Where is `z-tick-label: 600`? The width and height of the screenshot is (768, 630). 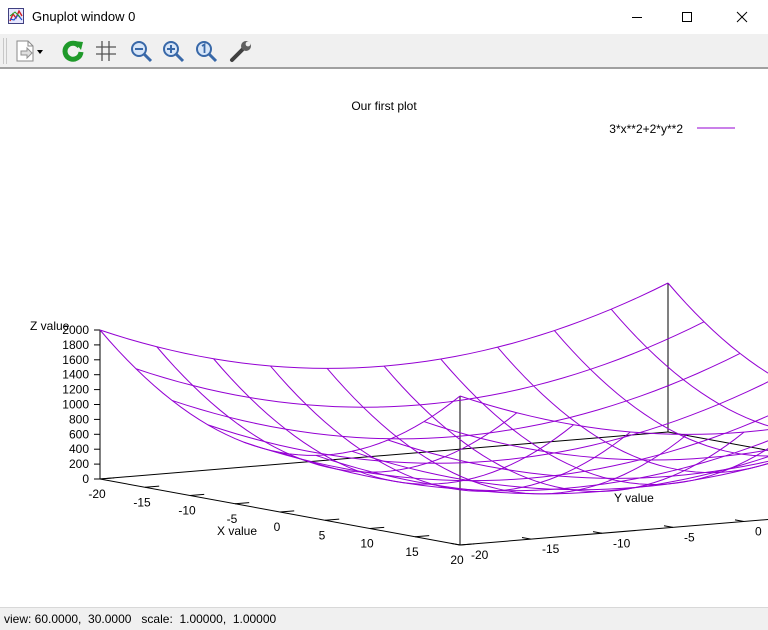 z-tick-label: 600 is located at coordinates (79, 434).